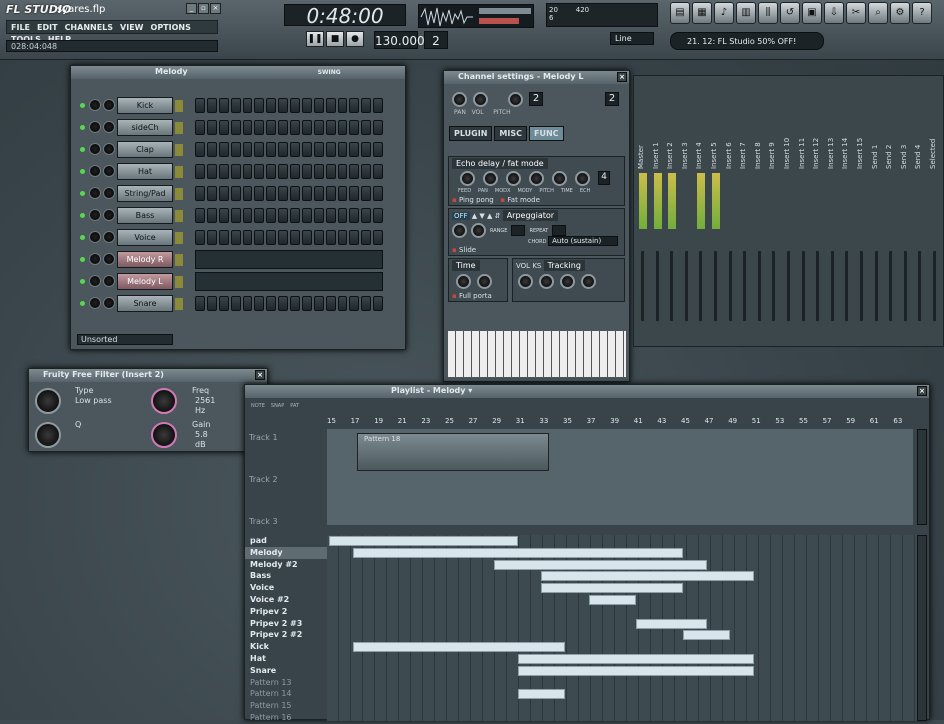 The image size is (944, 724). I want to click on chord-select: Auto (sustain), so click(583, 241).